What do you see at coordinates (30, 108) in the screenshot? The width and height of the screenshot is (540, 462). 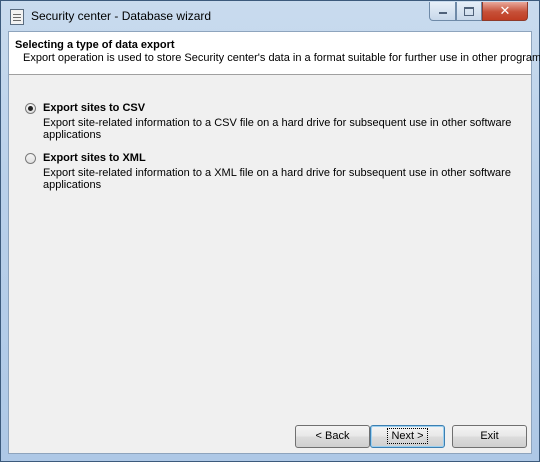 I see `radio-export-csv` at bounding box center [30, 108].